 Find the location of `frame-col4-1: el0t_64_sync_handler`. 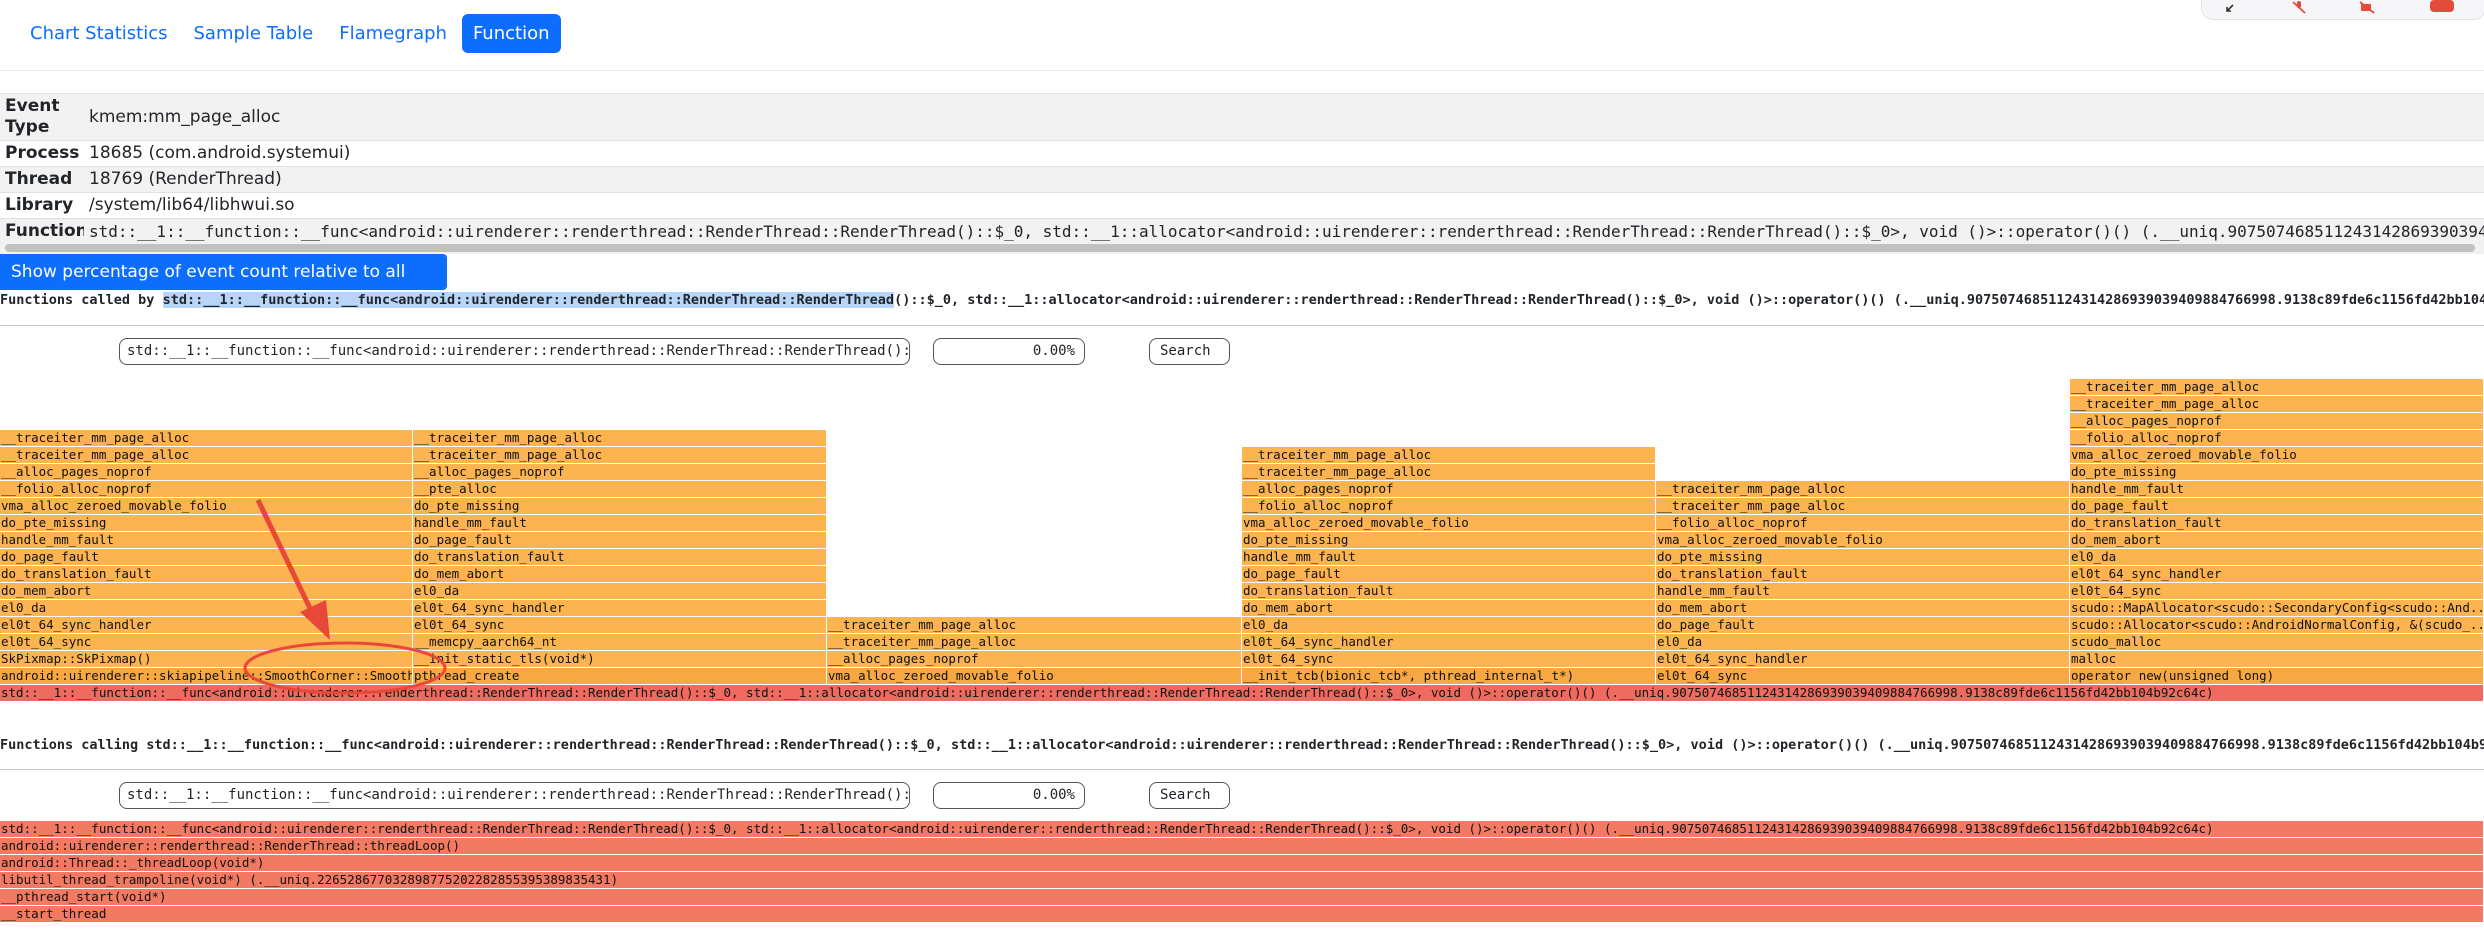

frame-col4-1: el0t_64_sync_handler is located at coordinates (1863, 659).